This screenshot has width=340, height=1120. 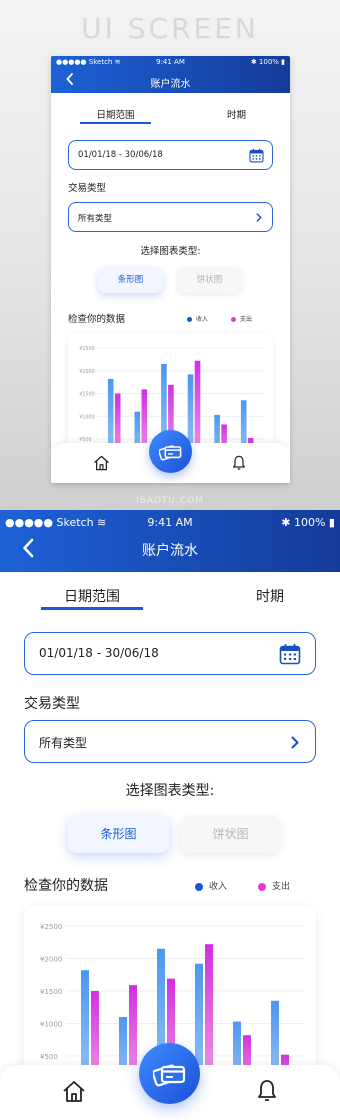 What do you see at coordinates (170, 28) in the screenshot?
I see `preview-heading: UI SCREEN` at bounding box center [170, 28].